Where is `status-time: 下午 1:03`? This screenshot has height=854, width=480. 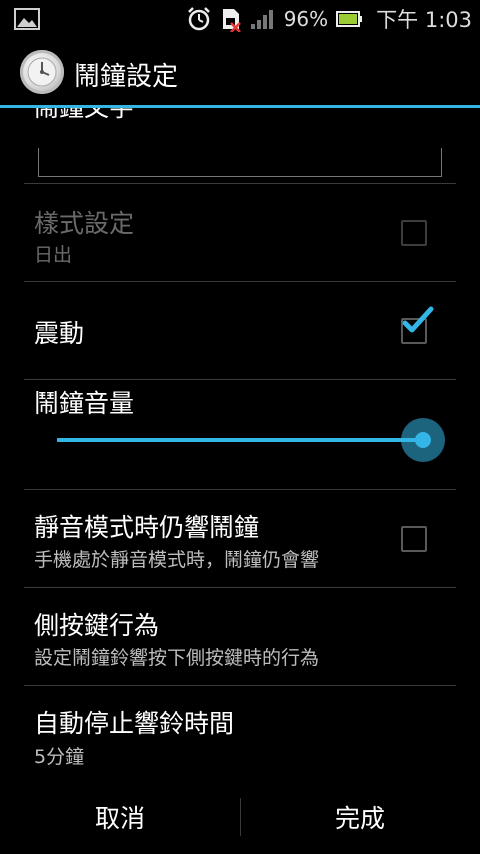
status-time: 下午 1:03 is located at coordinates (424, 20).